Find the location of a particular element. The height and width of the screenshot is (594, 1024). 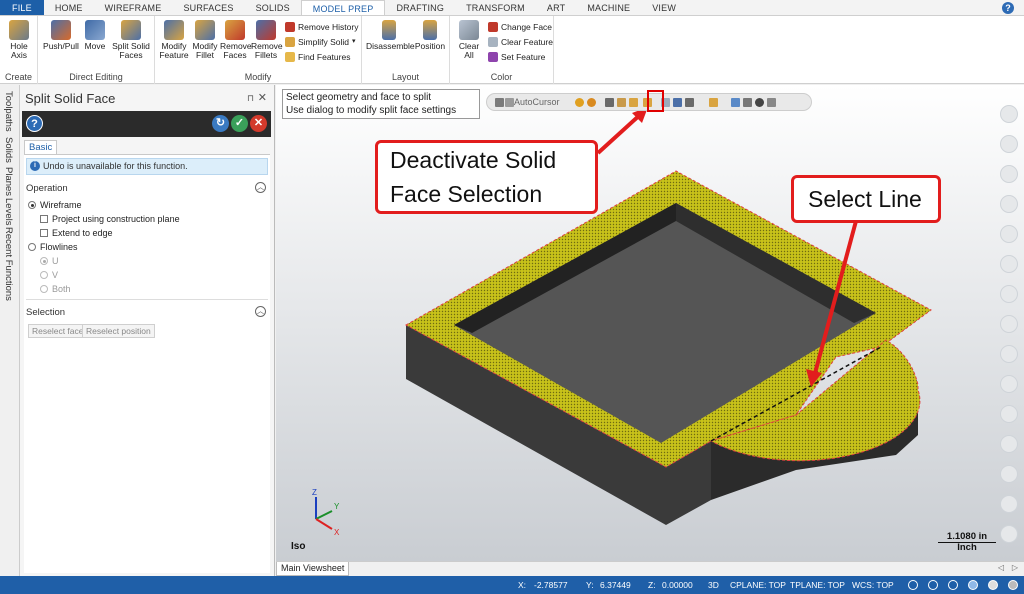

set-feature-button: Set Feature is located at coordinates (516, 57).